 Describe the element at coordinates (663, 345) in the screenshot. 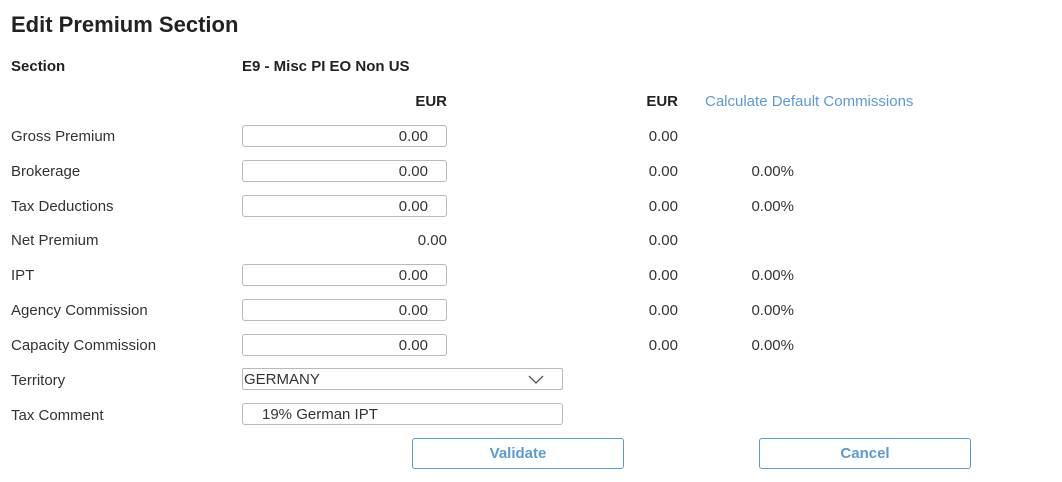

I see `capacity-commission-eur: 0.00` at that location.